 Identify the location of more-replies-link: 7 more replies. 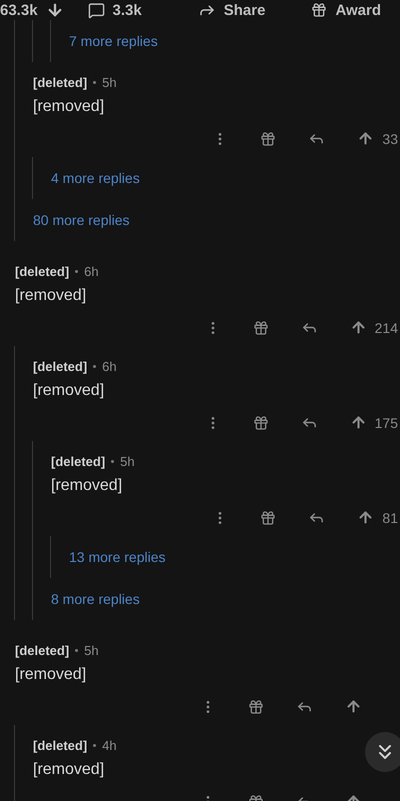
(113, 41).